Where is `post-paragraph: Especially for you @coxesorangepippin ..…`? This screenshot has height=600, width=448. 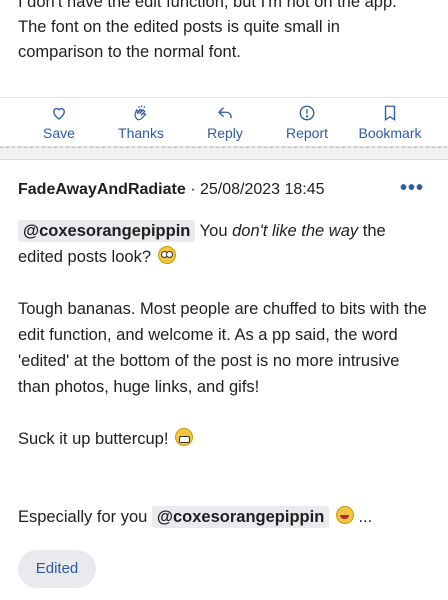
post-paragraph: Especially for you @coxesorangepippin ..… is located at coordinates (224, 517).